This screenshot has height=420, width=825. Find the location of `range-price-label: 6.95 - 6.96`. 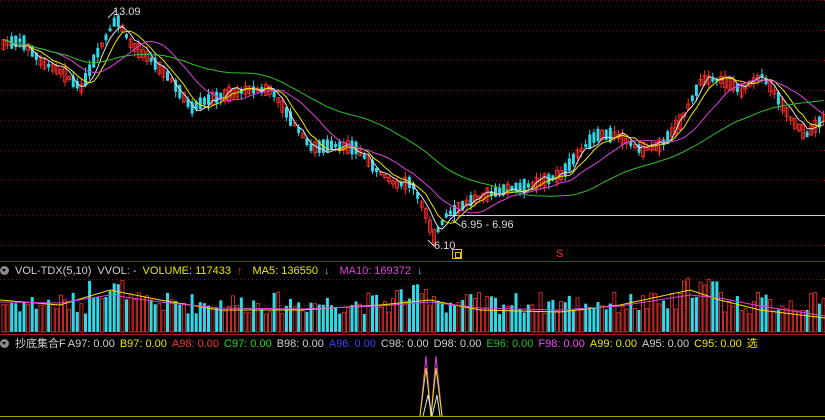

range-price-label: 6.95 - 6.96 is located at coordinates (487, 225).